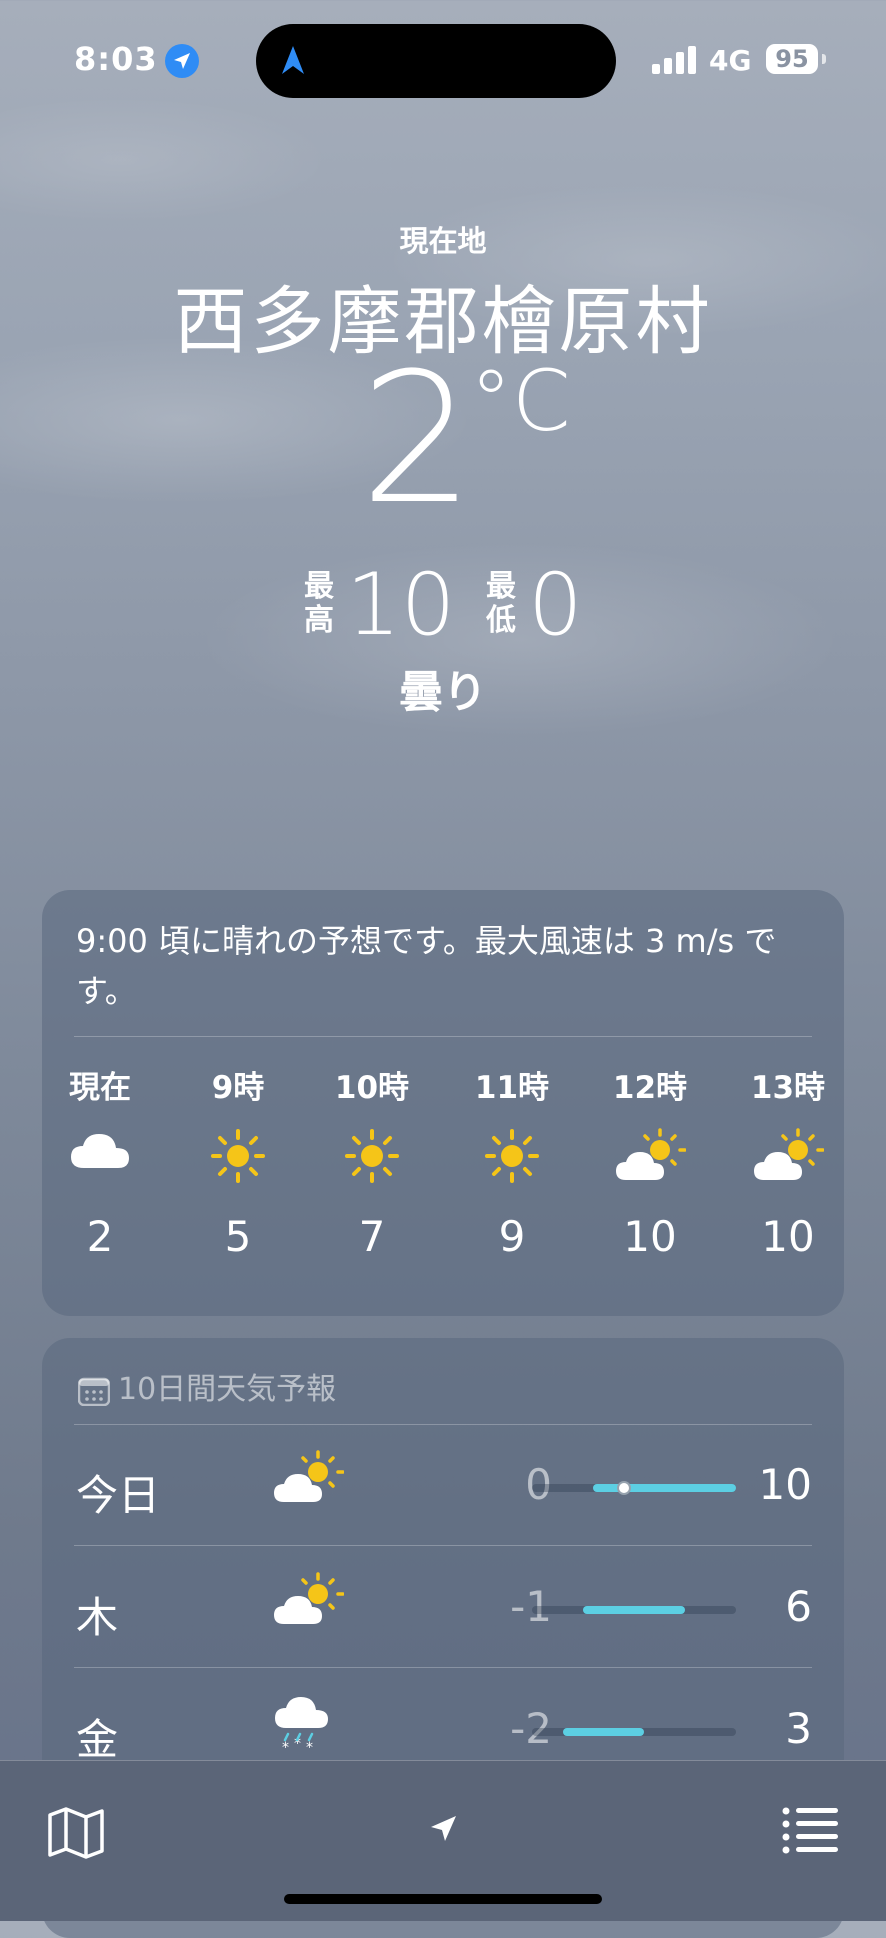  I want to click on day-high: 10, so click(785, 1484).